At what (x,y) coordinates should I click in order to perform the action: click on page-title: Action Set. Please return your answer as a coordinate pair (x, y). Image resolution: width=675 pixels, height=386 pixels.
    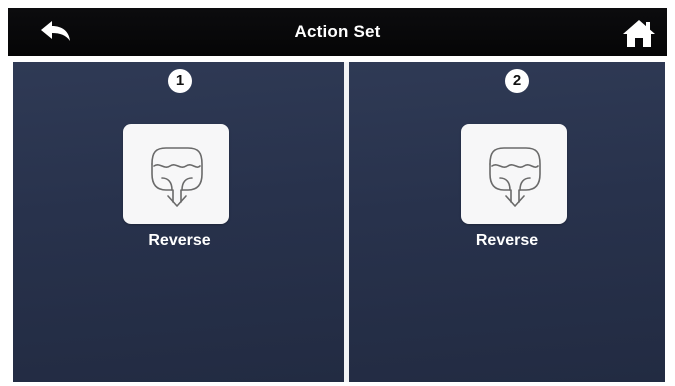
    Looking at the image, I should click on (337, 31).